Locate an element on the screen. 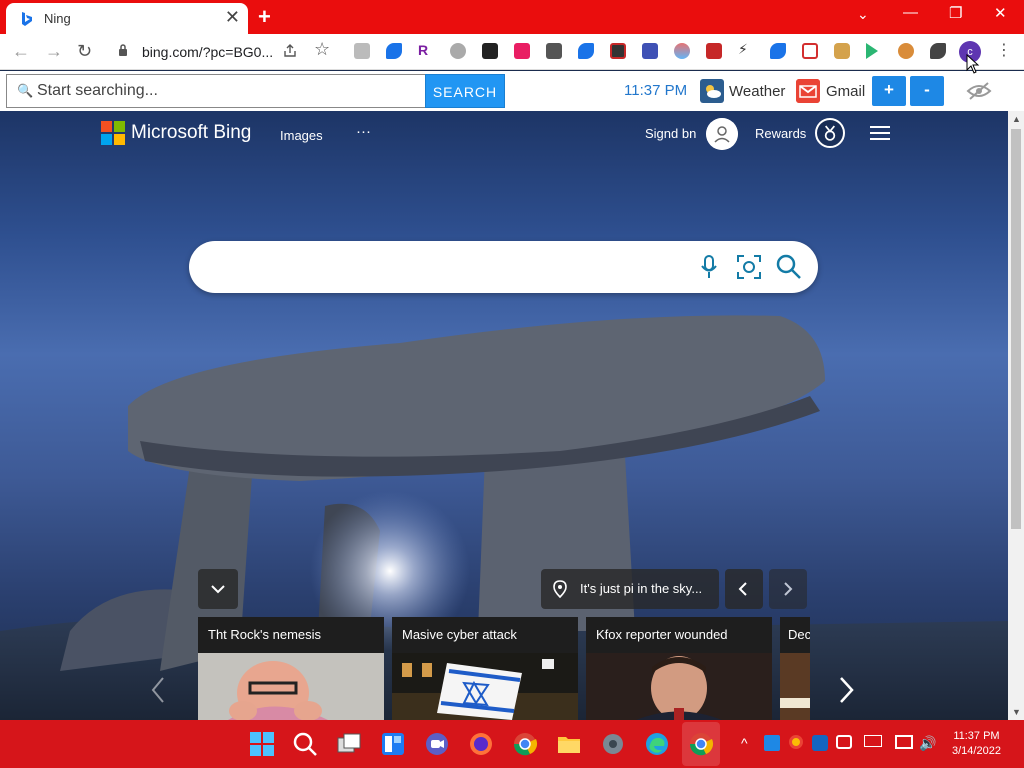  microphone-icon is located at coordinates (709, 267).